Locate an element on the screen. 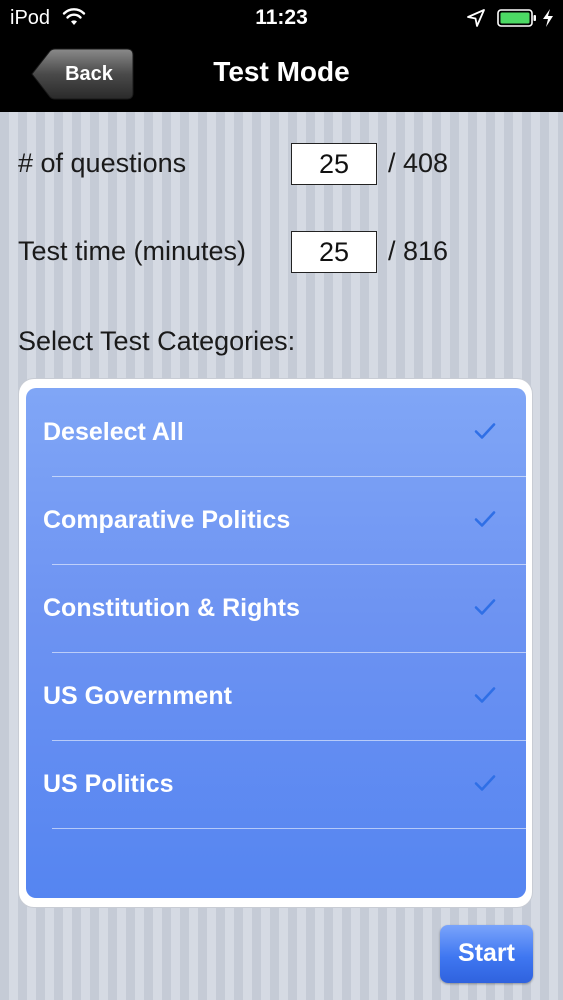  category-item-comparative-politics: Comparative Politics is located at coordinates (276, 520).